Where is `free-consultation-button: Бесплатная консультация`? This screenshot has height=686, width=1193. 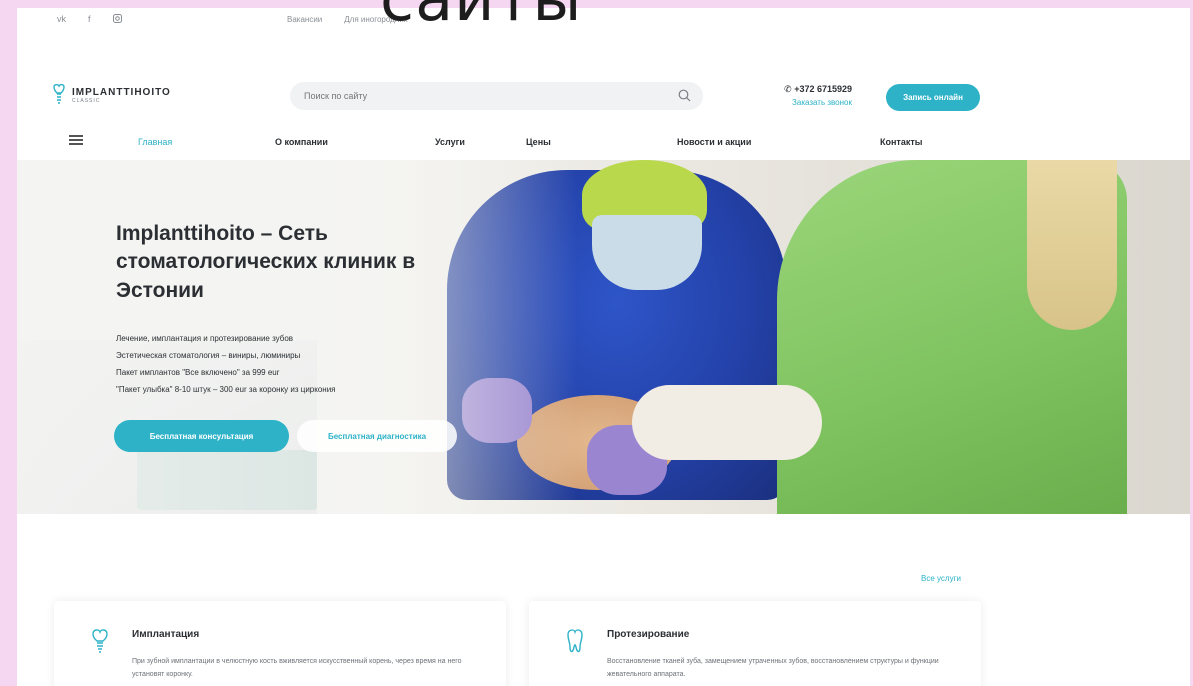
free-consultation-button: Бесплатная консультация is located at coordinates (201, 436).